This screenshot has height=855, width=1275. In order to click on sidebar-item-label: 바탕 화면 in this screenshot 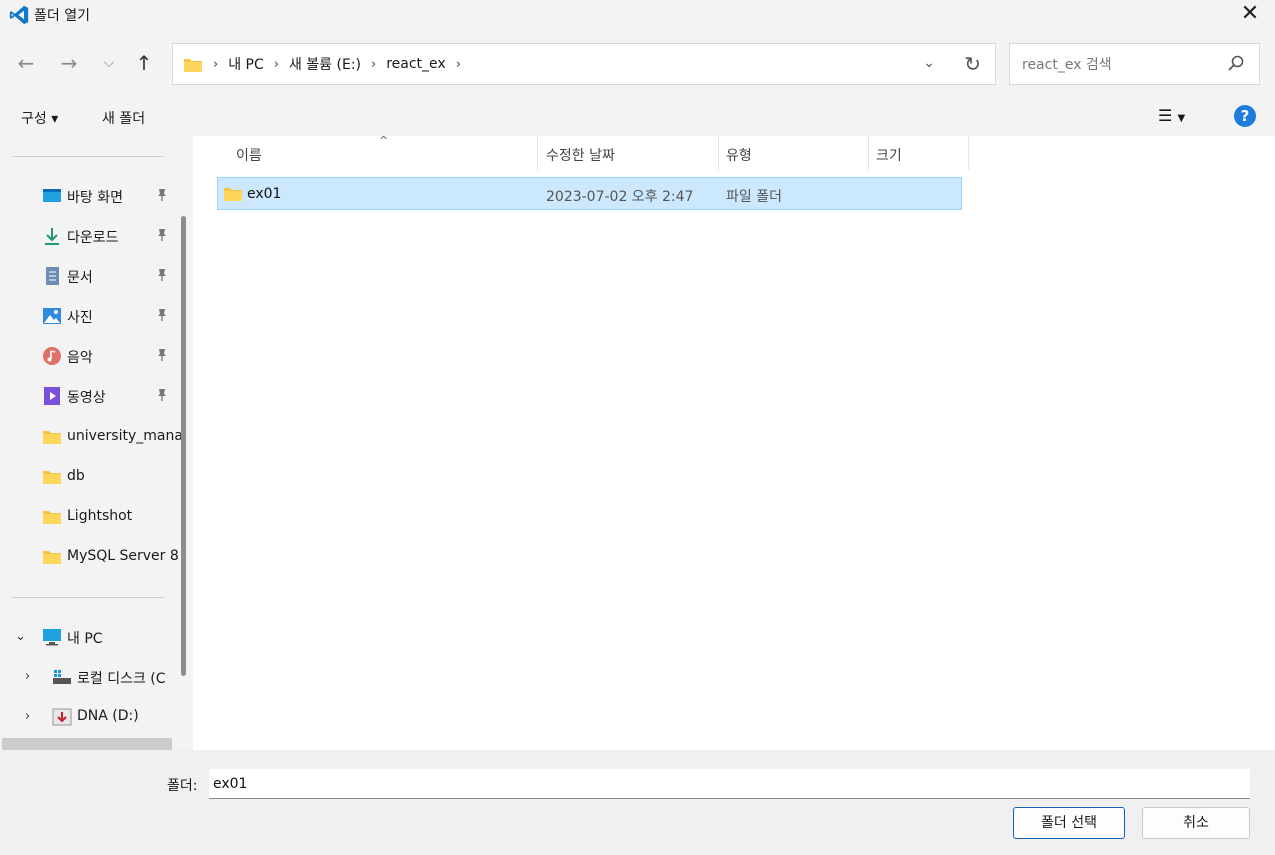, I will do `click(95, 198)`.